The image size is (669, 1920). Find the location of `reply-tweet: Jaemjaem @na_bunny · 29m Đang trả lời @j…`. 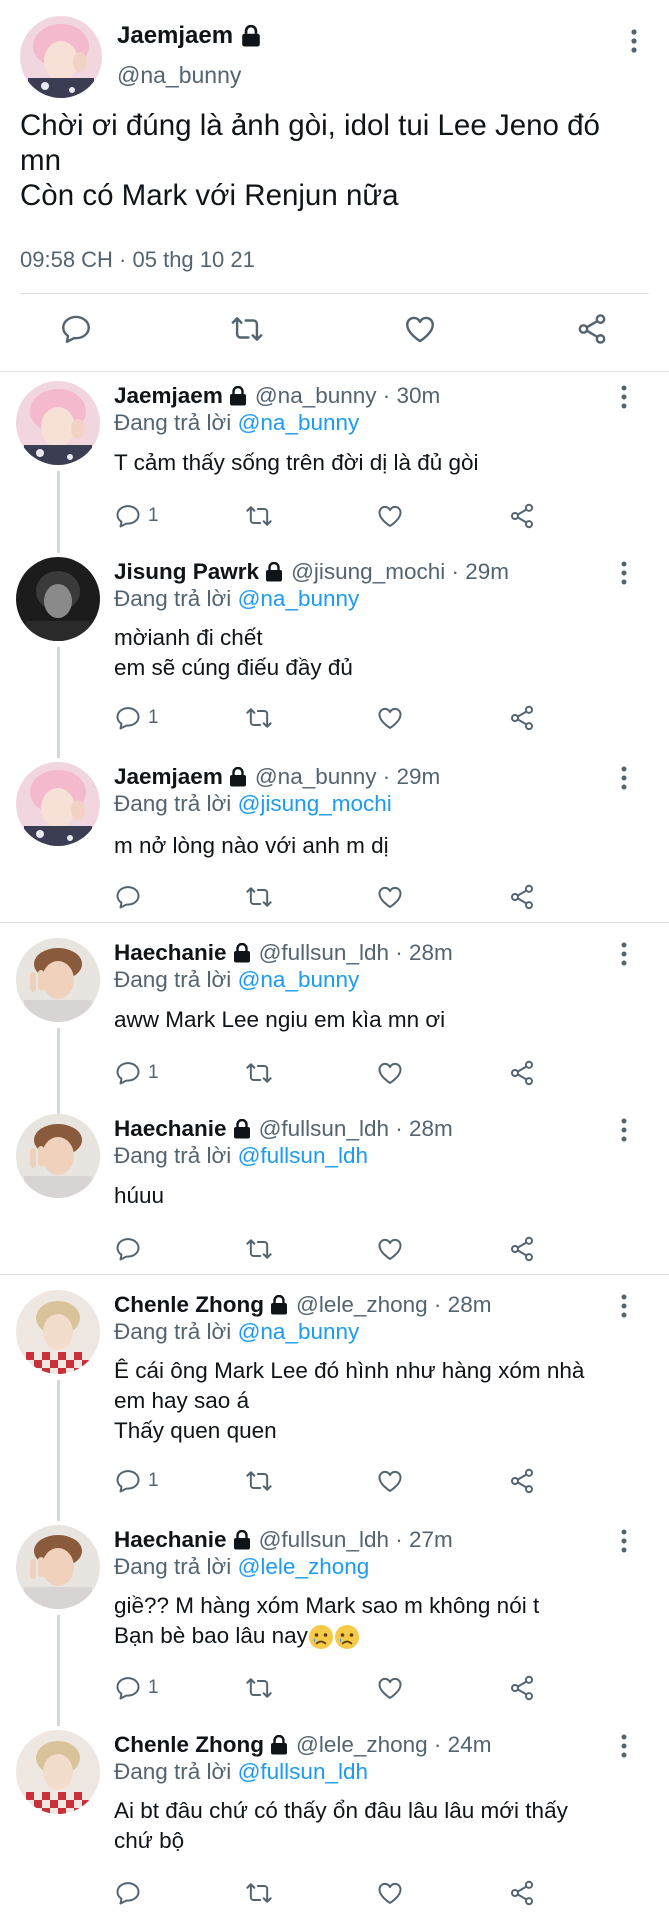

reply-tweet: Jaemjaem @na_bunny · 29m Đang trả lời @j… is located at coordinates (334, 827).